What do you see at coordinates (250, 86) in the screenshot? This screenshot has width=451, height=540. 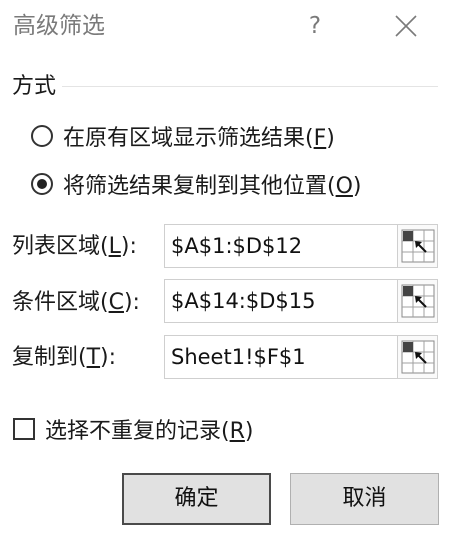 I see `group-divider` at bounding box center [250, 86].